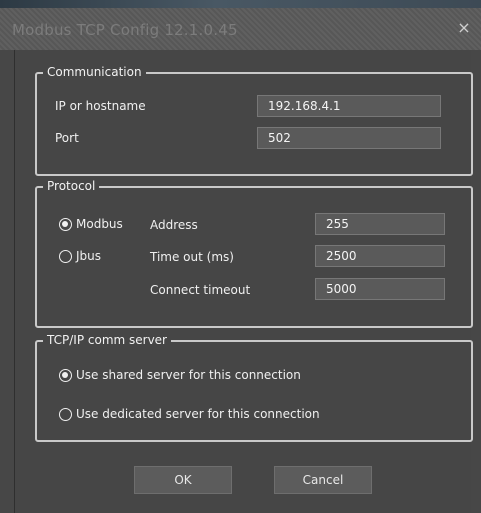 Image resolution: width=481 pixels, height=513 pixels. Describe the element at coordinates (349, 106) in the screenshot. I see `ip-input: 192.168.4.1` at that location.